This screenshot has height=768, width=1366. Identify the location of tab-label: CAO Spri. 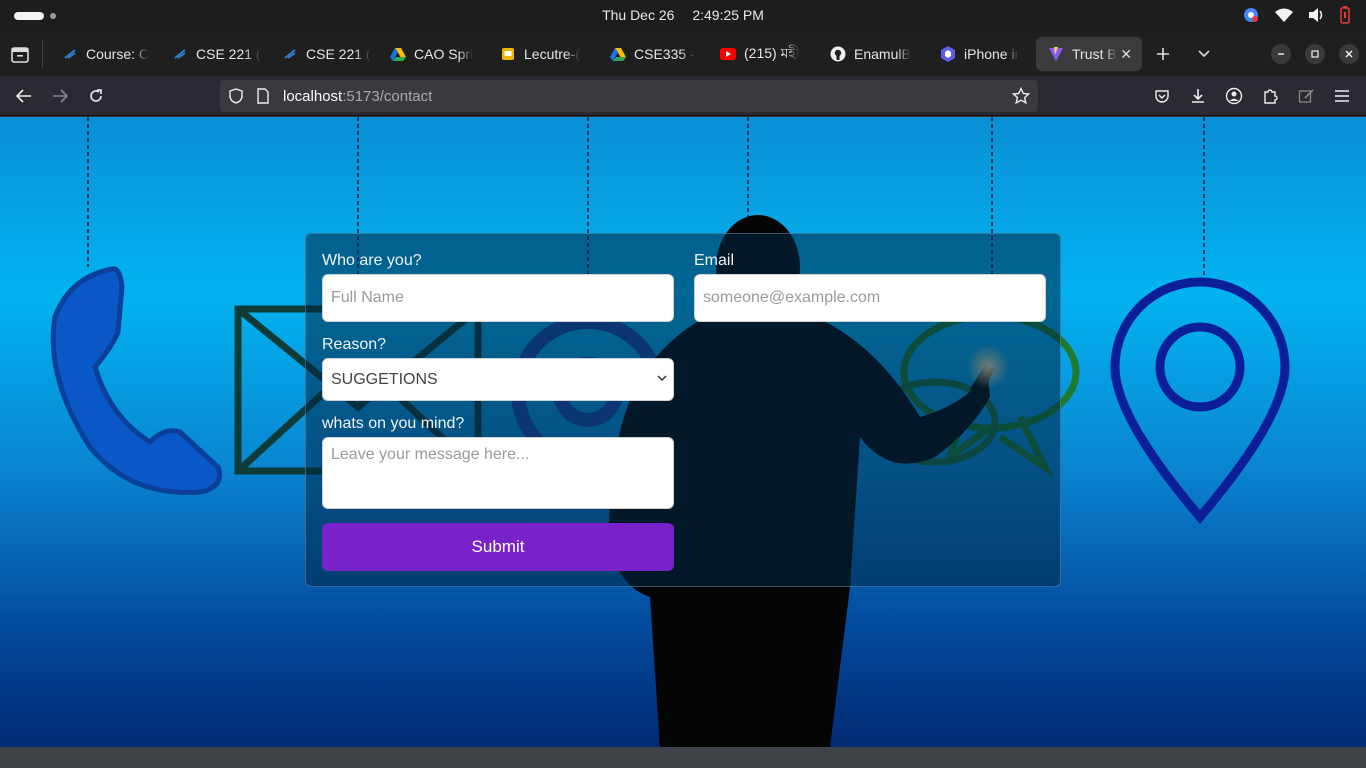
(444, 54).